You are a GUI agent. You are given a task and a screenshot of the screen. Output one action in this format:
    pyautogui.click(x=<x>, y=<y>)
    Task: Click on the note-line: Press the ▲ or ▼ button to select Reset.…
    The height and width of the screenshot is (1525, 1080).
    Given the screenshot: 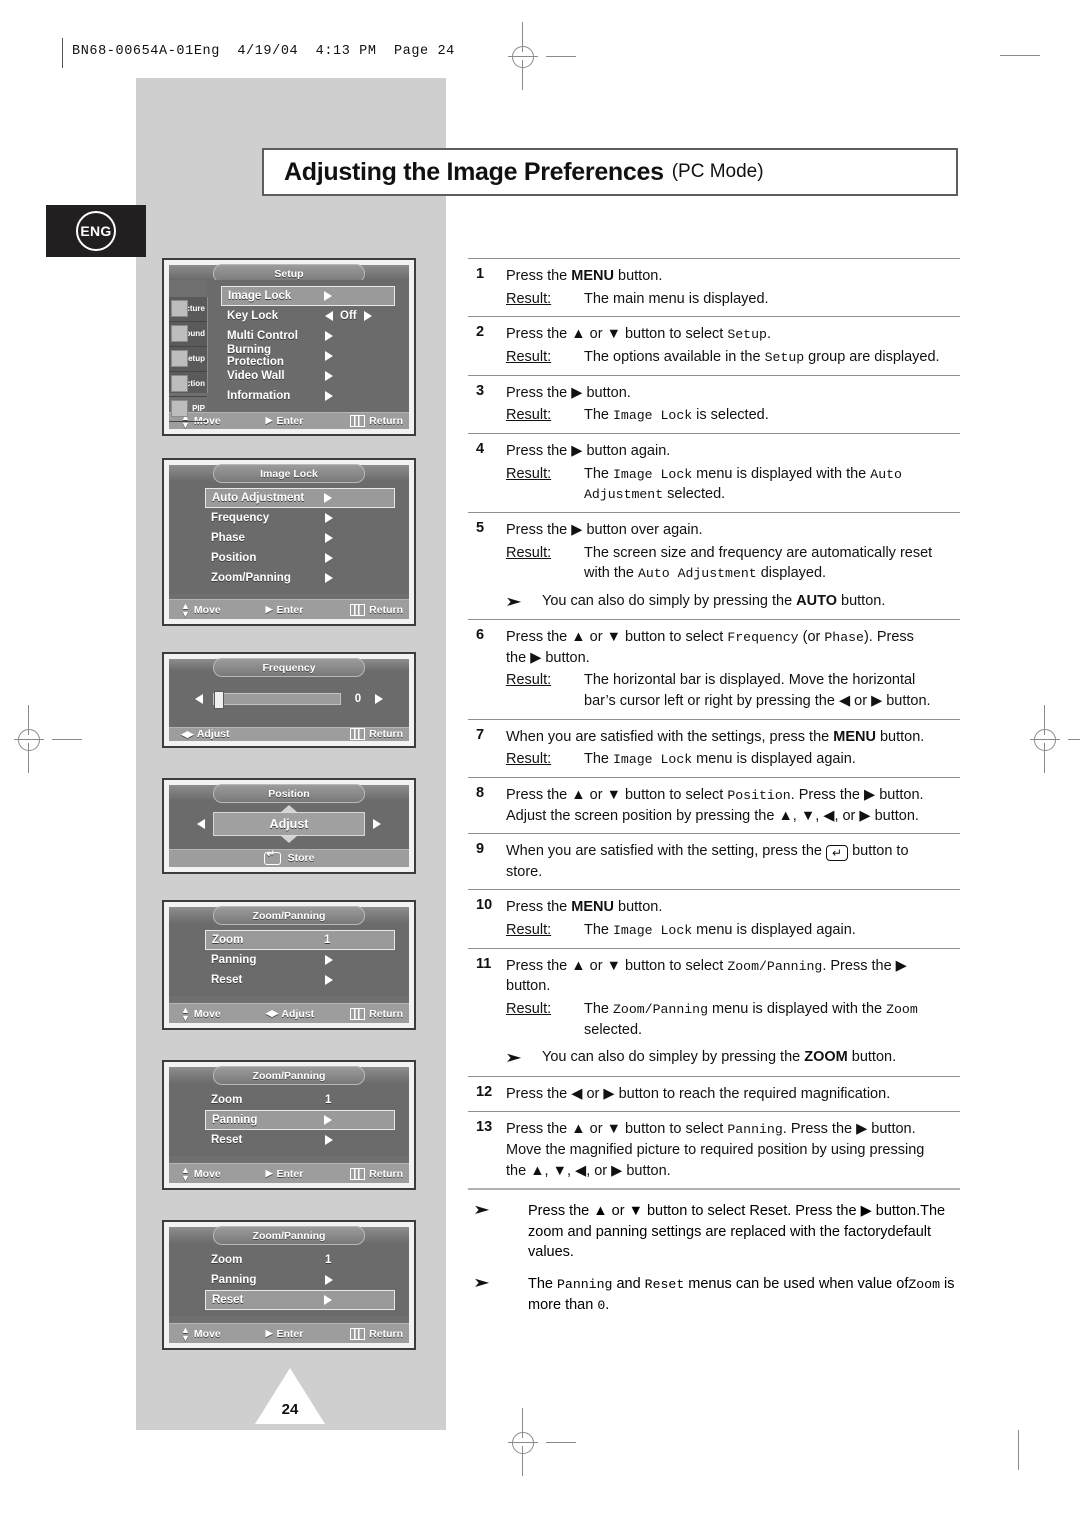 What is the action you would take?
    pyautogui.click(x=724, y=1211)
    